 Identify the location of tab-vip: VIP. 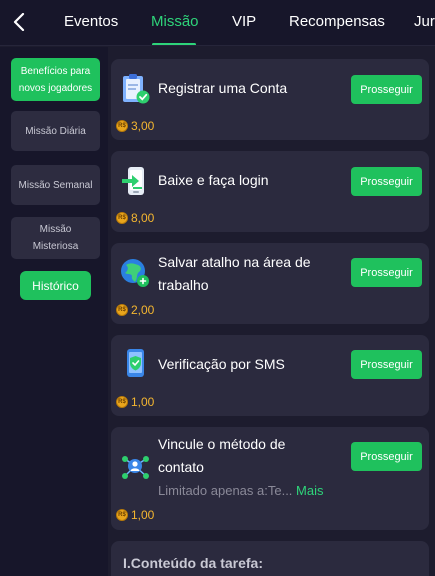
(244, 22).